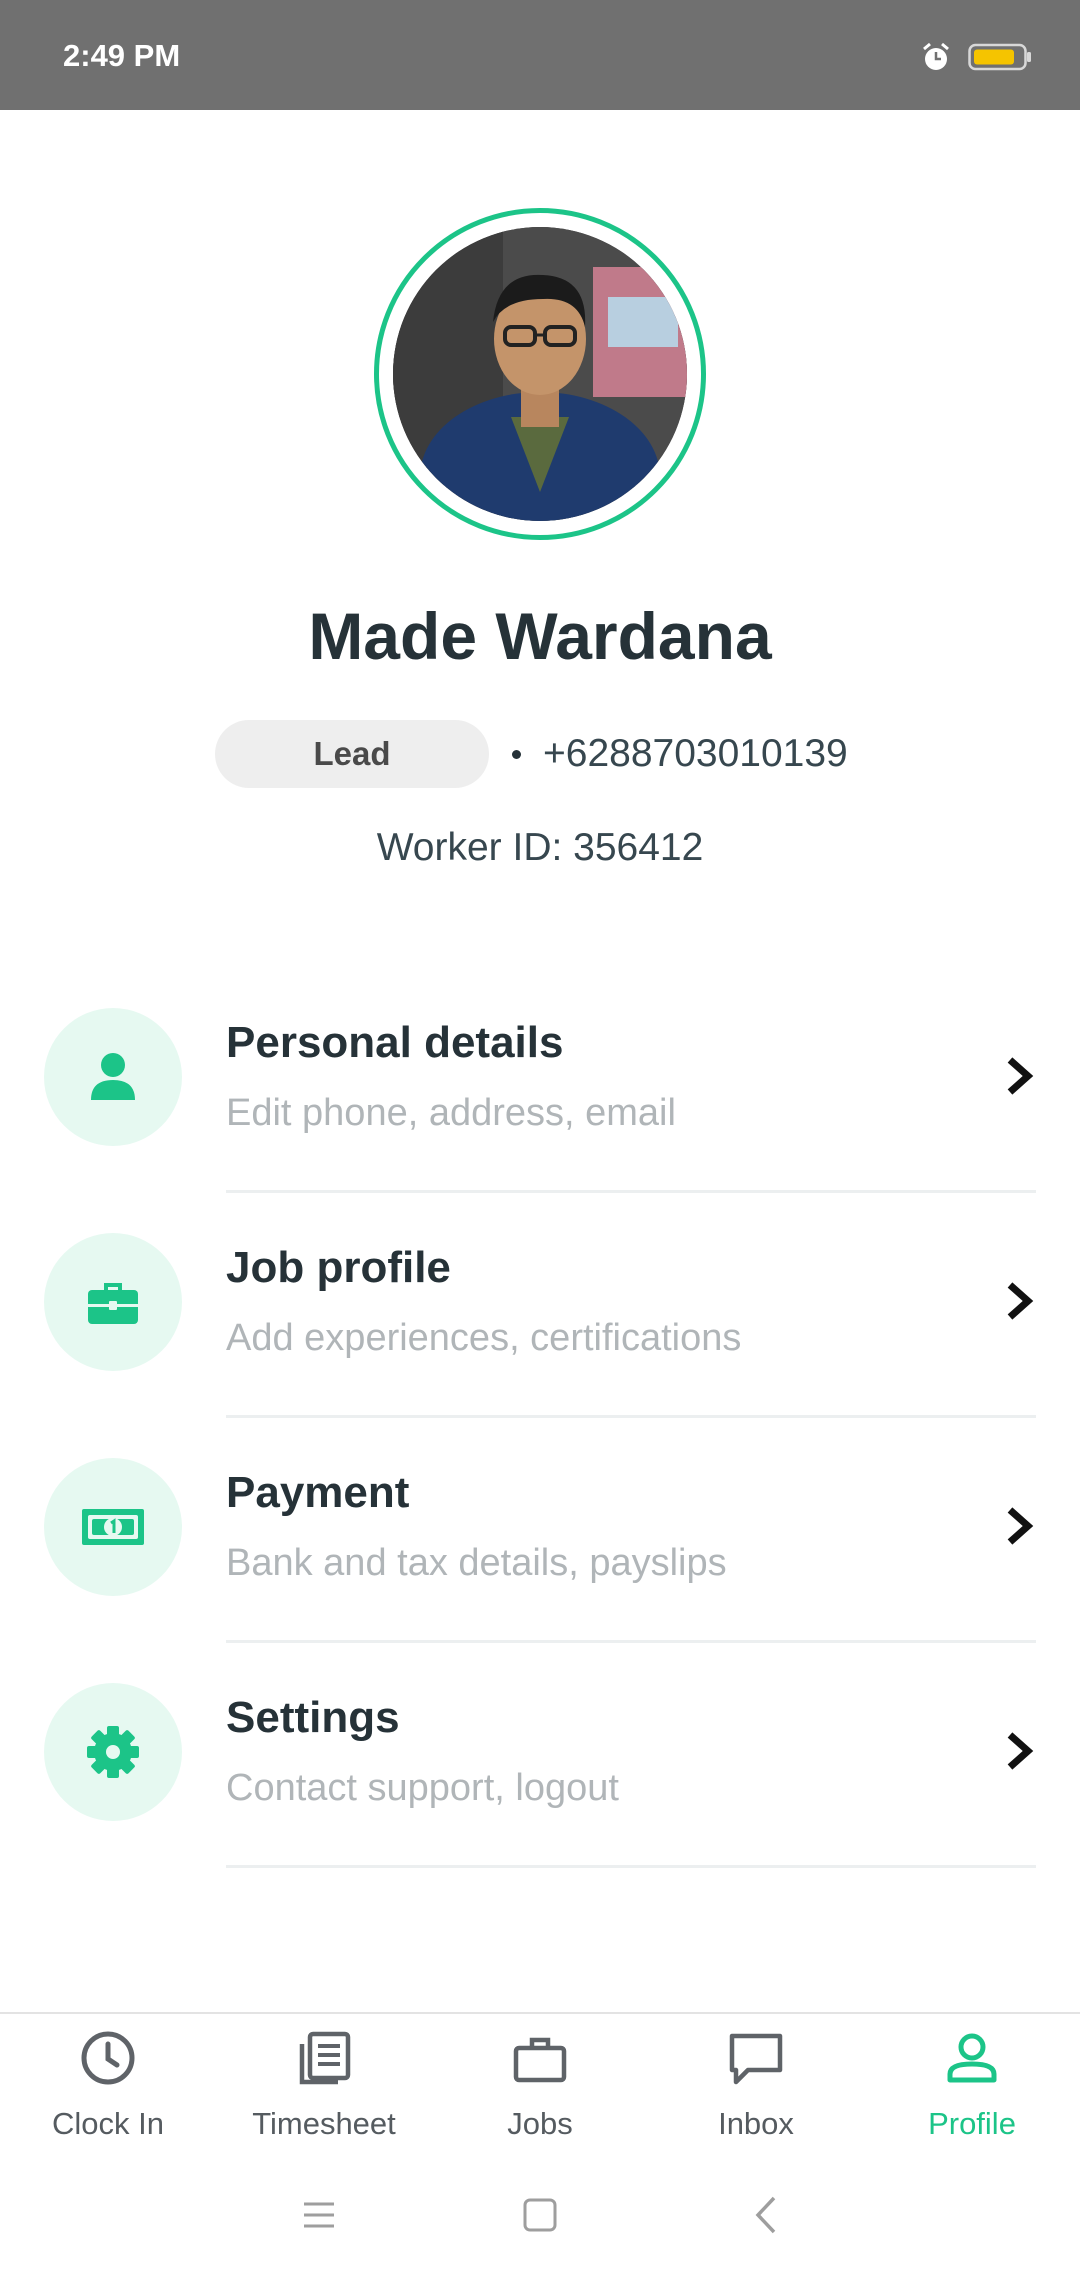 The image size is (1080, 2280). What do you see at coordinates (516, 754) in the screenshot?
I see `separator-dot` at bounding box center [516, 754].